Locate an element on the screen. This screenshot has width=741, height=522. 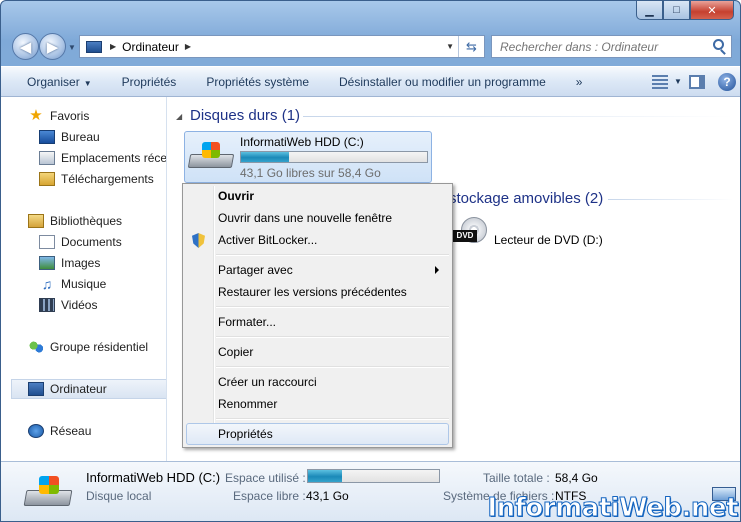
menu-item-properties: Propriétés is located at coordinates (317, 434).